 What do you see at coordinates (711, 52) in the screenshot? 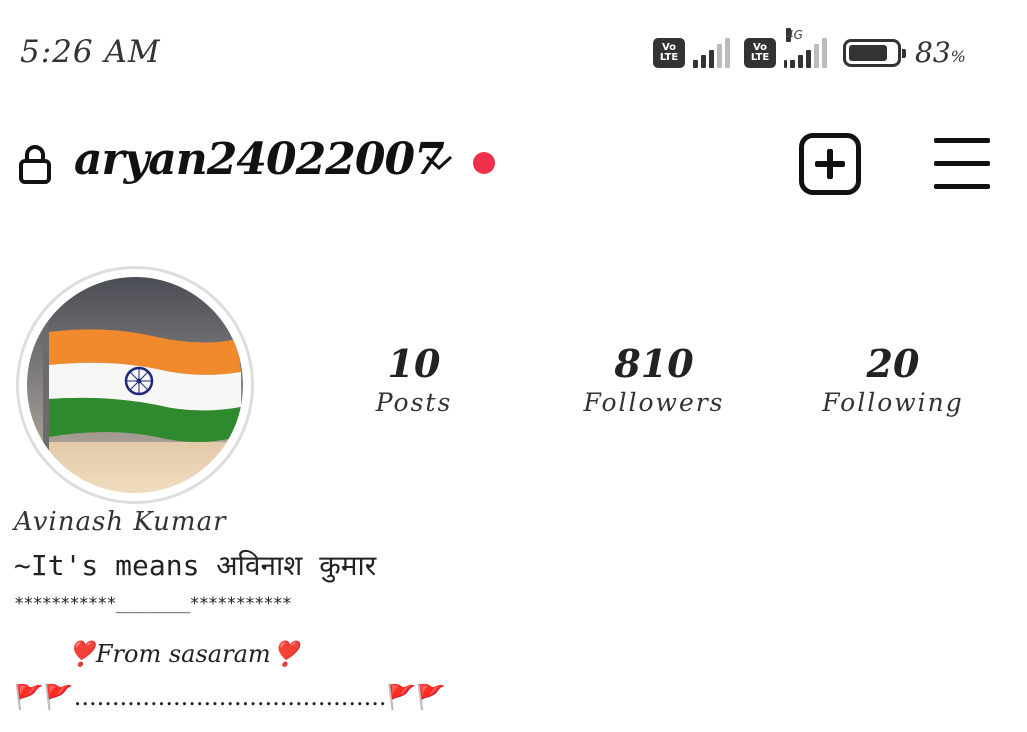
I see `signal-strength-sim1-icon` at bounding box center [711, 52].